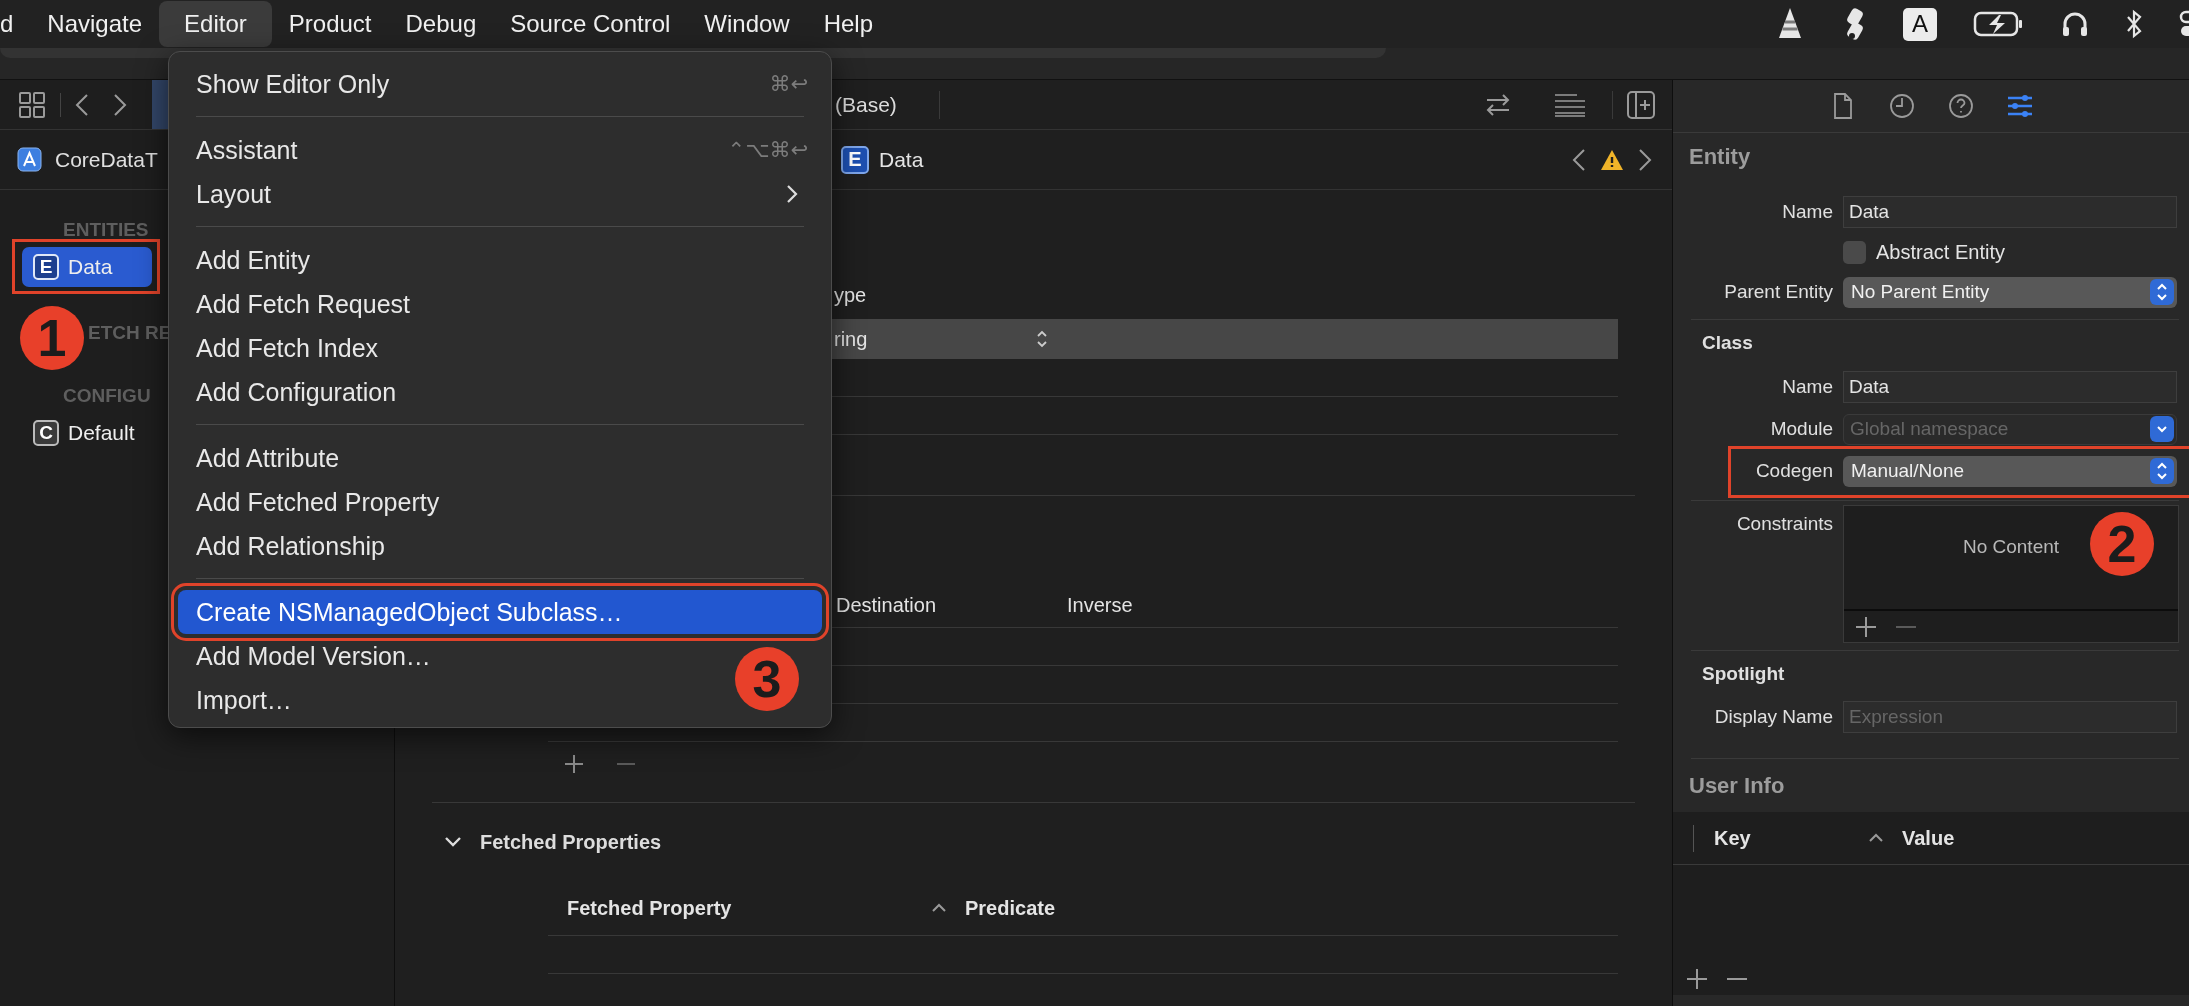 This screenshot has height=1006, width=2189. Describe the element at coordinates (46, 267) in the screenshot. I see `type-badge-icon: E` at that location.